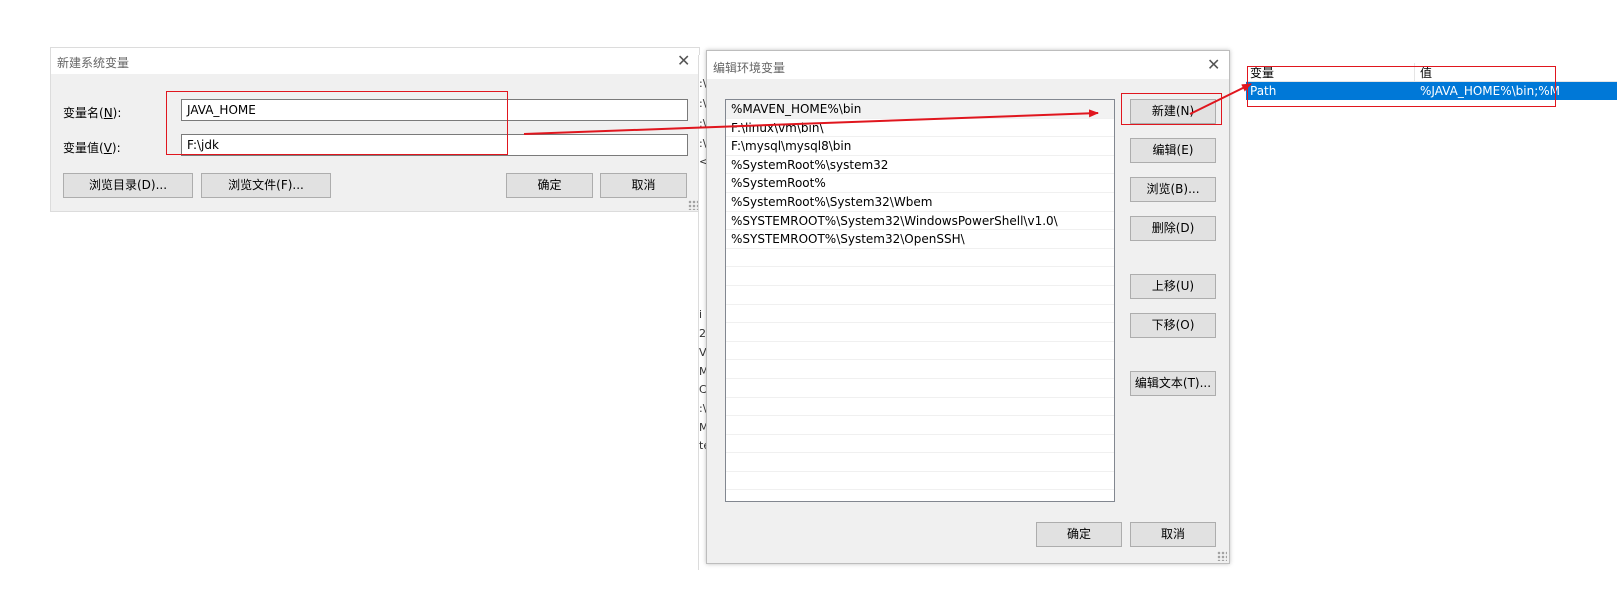 The height and width of the screenshot is (613, 1617). I want to click on arrow-to-path-row, so click(1220, 99).